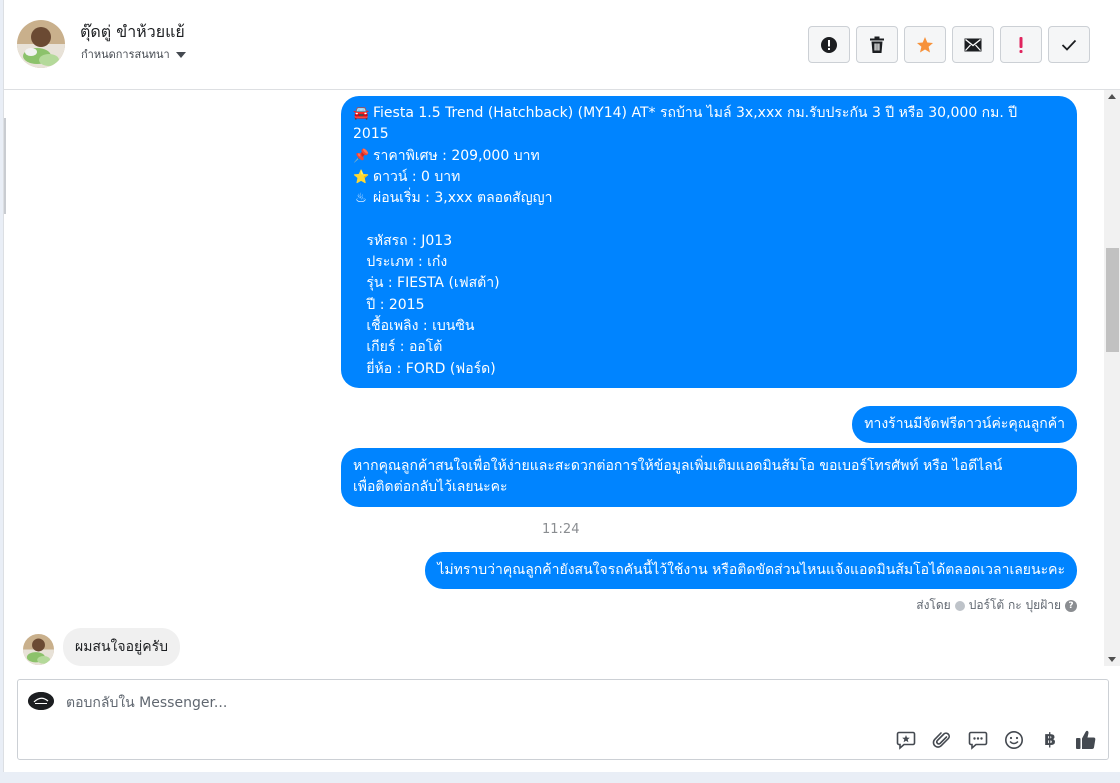  Describe the element at coordinates (361, 113) in the screenshot. I see `car-icon: 🚘` at that location.